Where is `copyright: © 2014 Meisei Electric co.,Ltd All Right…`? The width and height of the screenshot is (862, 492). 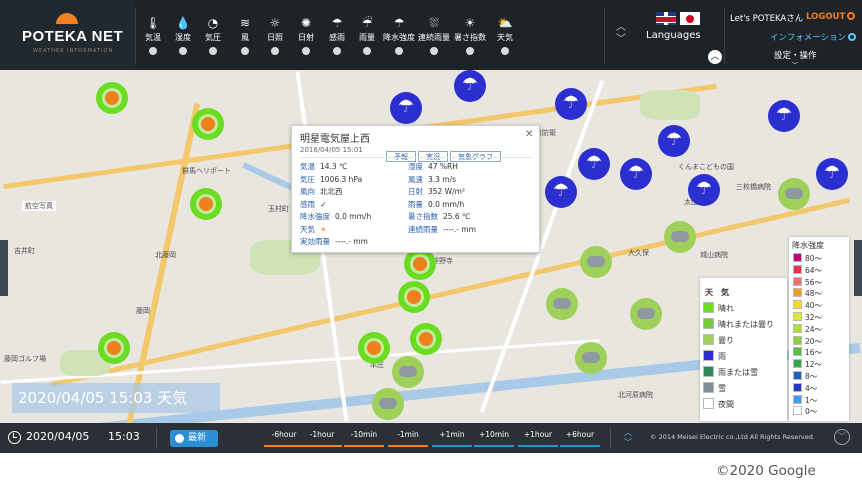 copyright: © 2014 Meisei Electric co.,Ltd All Right… is located at coordinates (732, 437).